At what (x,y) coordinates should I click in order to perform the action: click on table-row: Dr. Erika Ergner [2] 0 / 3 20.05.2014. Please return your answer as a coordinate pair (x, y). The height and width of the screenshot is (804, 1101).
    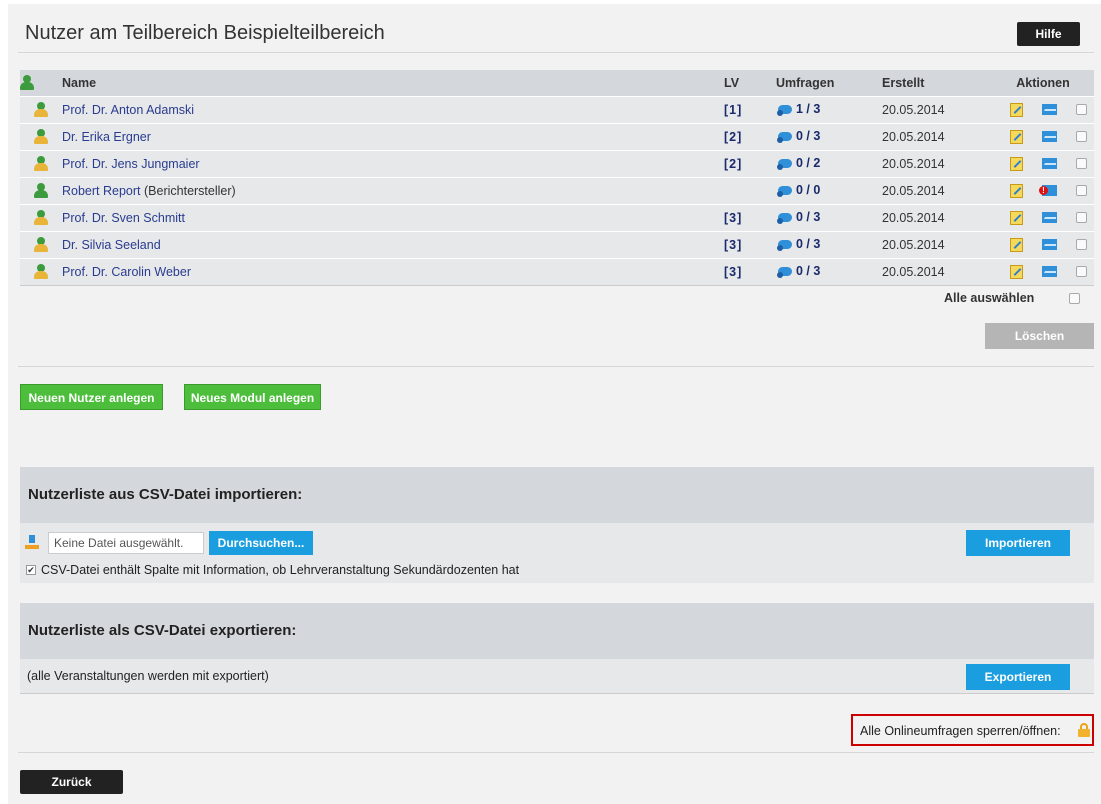
    Looking at the image, I should click on (557, 136).